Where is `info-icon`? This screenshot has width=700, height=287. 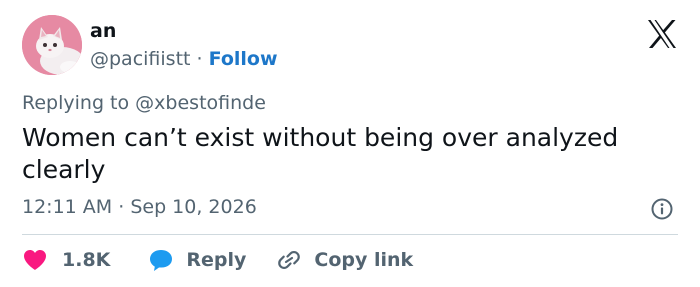
info-icon is located at coordinates (662, 209).